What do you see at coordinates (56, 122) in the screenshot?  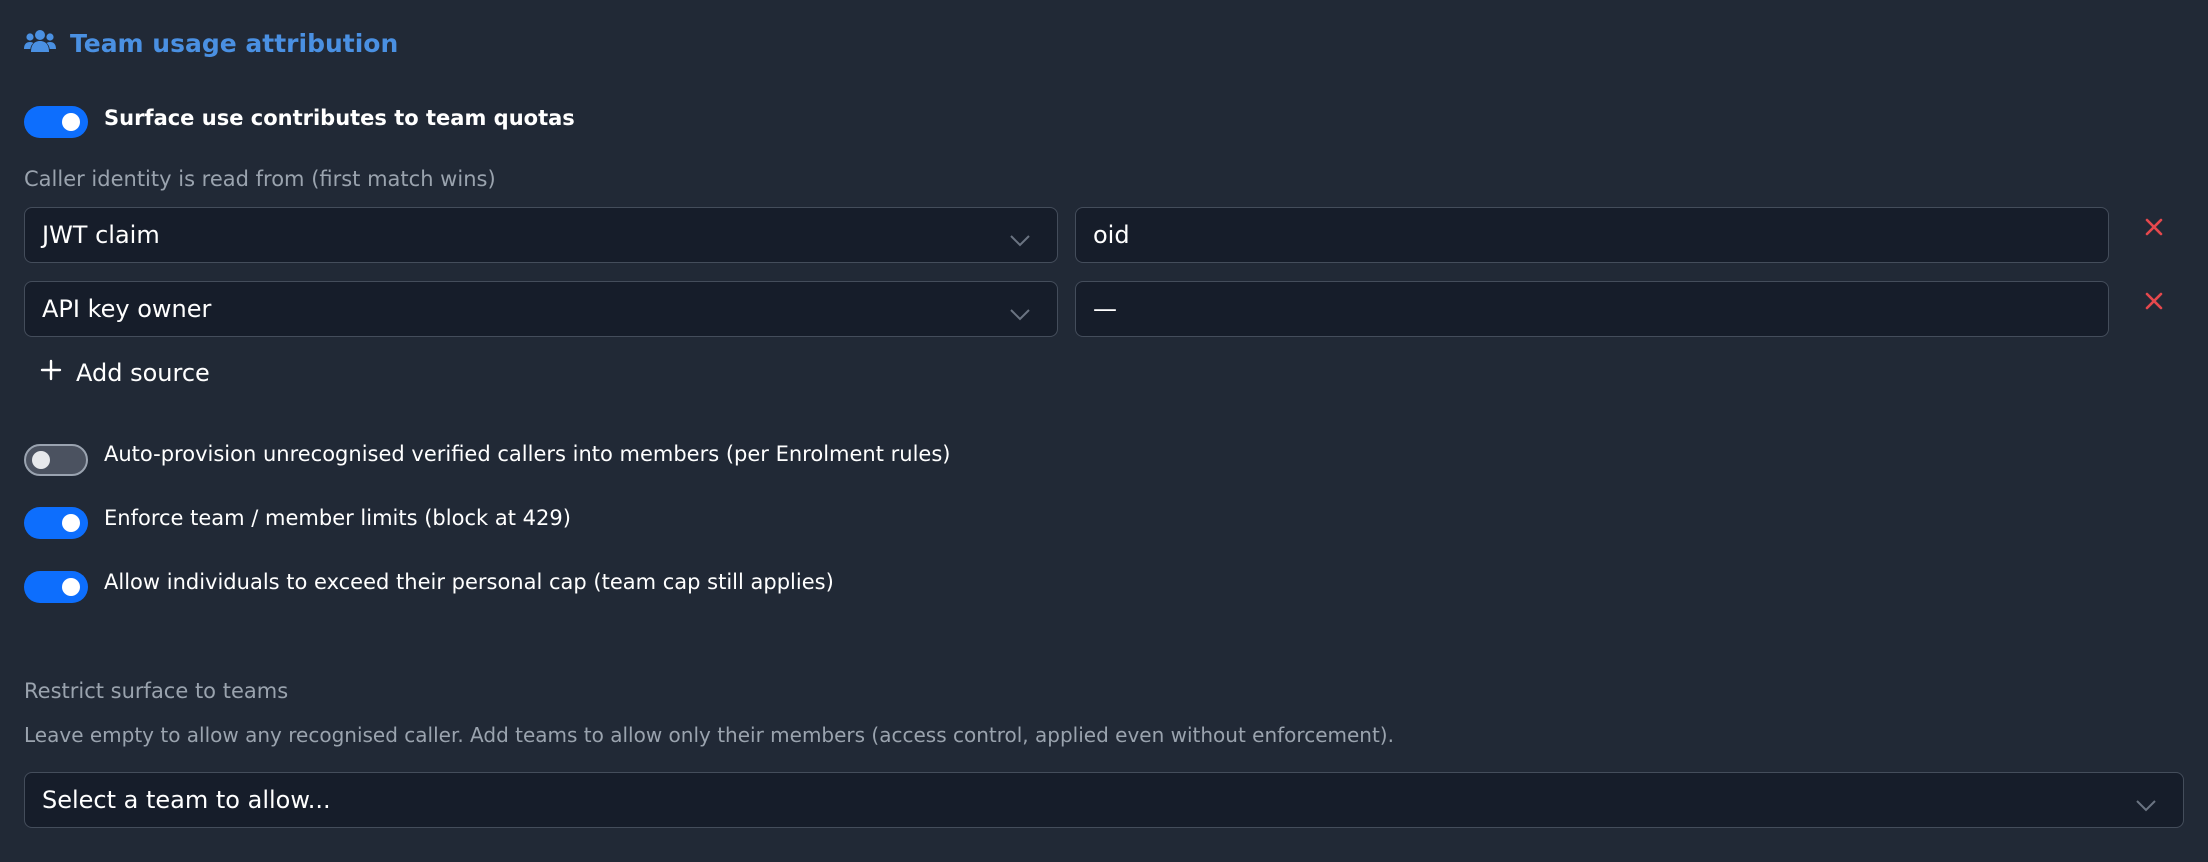 I see `surface-quota-toggle` at bounding box center [56, 122].